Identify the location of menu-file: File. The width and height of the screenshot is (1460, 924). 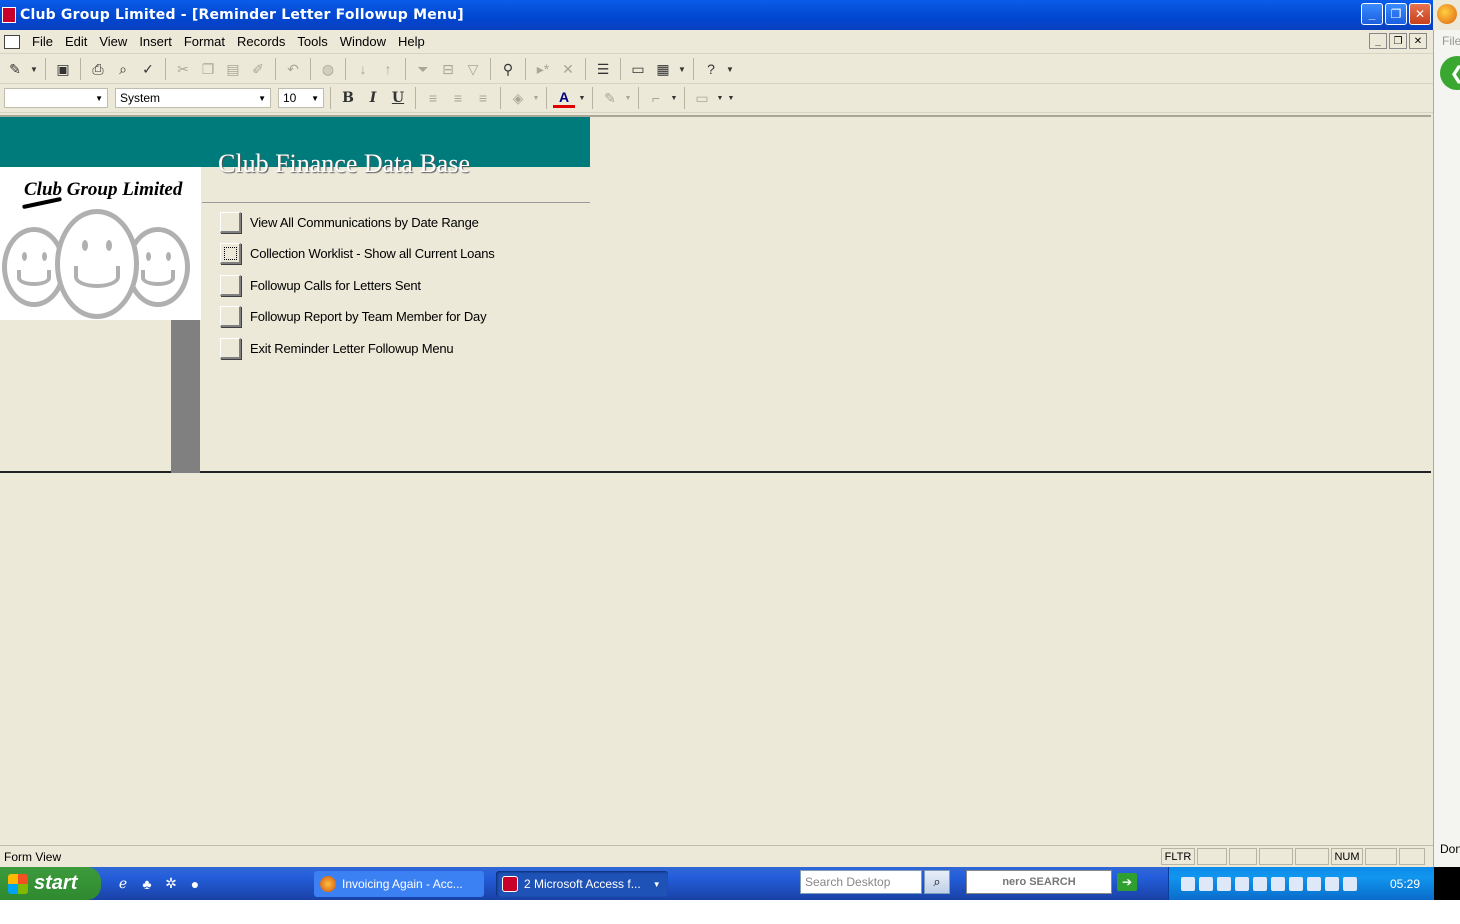
(42, 42).